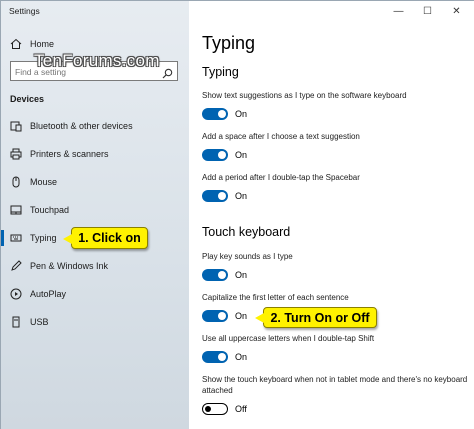 This screenshot has height=429, width=474. I want to click on usb-icon, so click(16, 322).